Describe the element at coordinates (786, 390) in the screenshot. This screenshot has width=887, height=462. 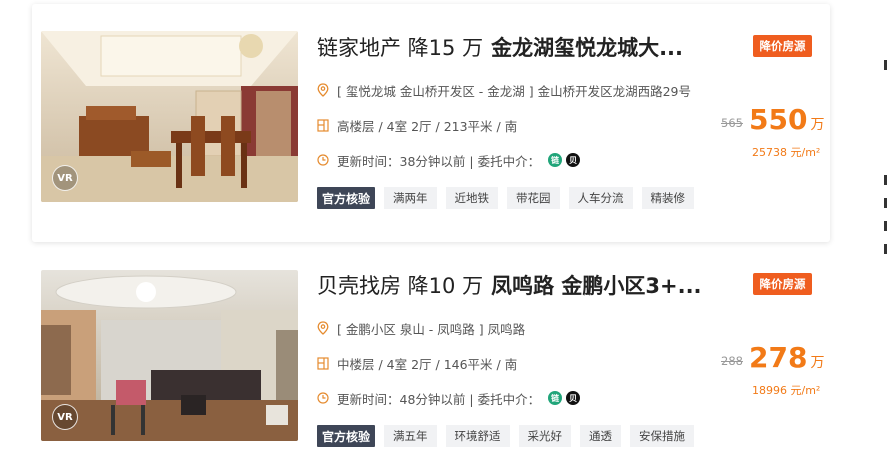
I see `unit-price: 18996 元/m²` at that location.